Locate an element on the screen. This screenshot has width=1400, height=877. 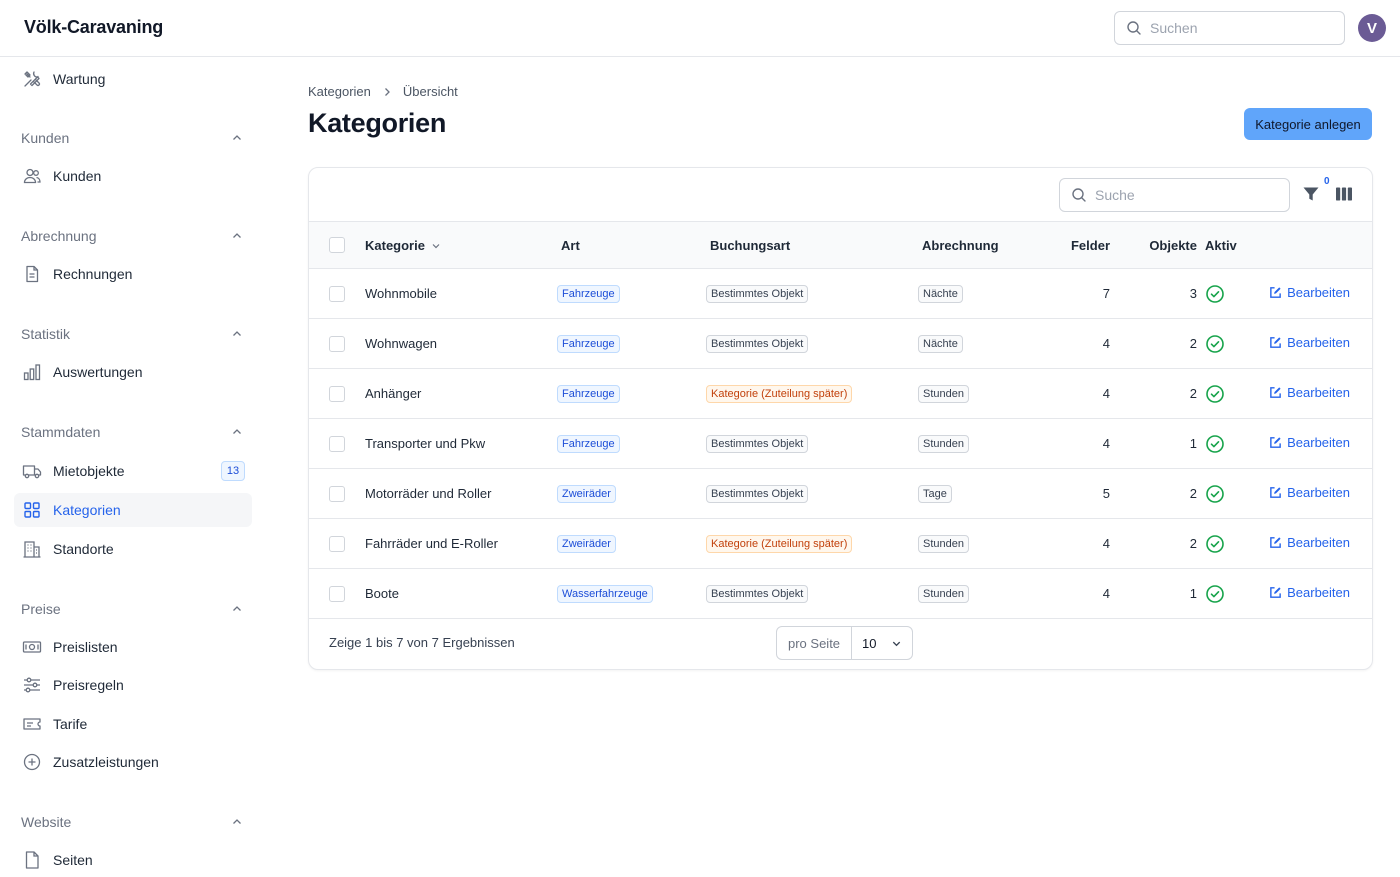
breadcrumb-parent: Kategorien is located at coordinates (339, 91).